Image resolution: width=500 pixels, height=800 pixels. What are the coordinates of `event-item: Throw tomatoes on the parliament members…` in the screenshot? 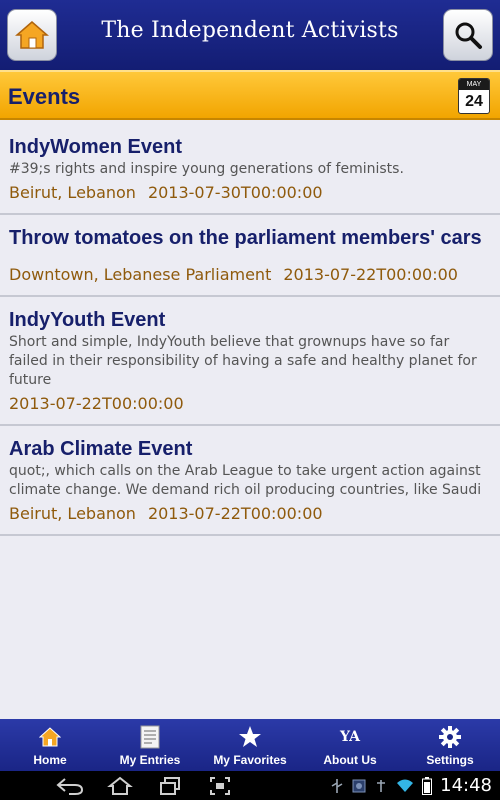 It's located at (250, 256).